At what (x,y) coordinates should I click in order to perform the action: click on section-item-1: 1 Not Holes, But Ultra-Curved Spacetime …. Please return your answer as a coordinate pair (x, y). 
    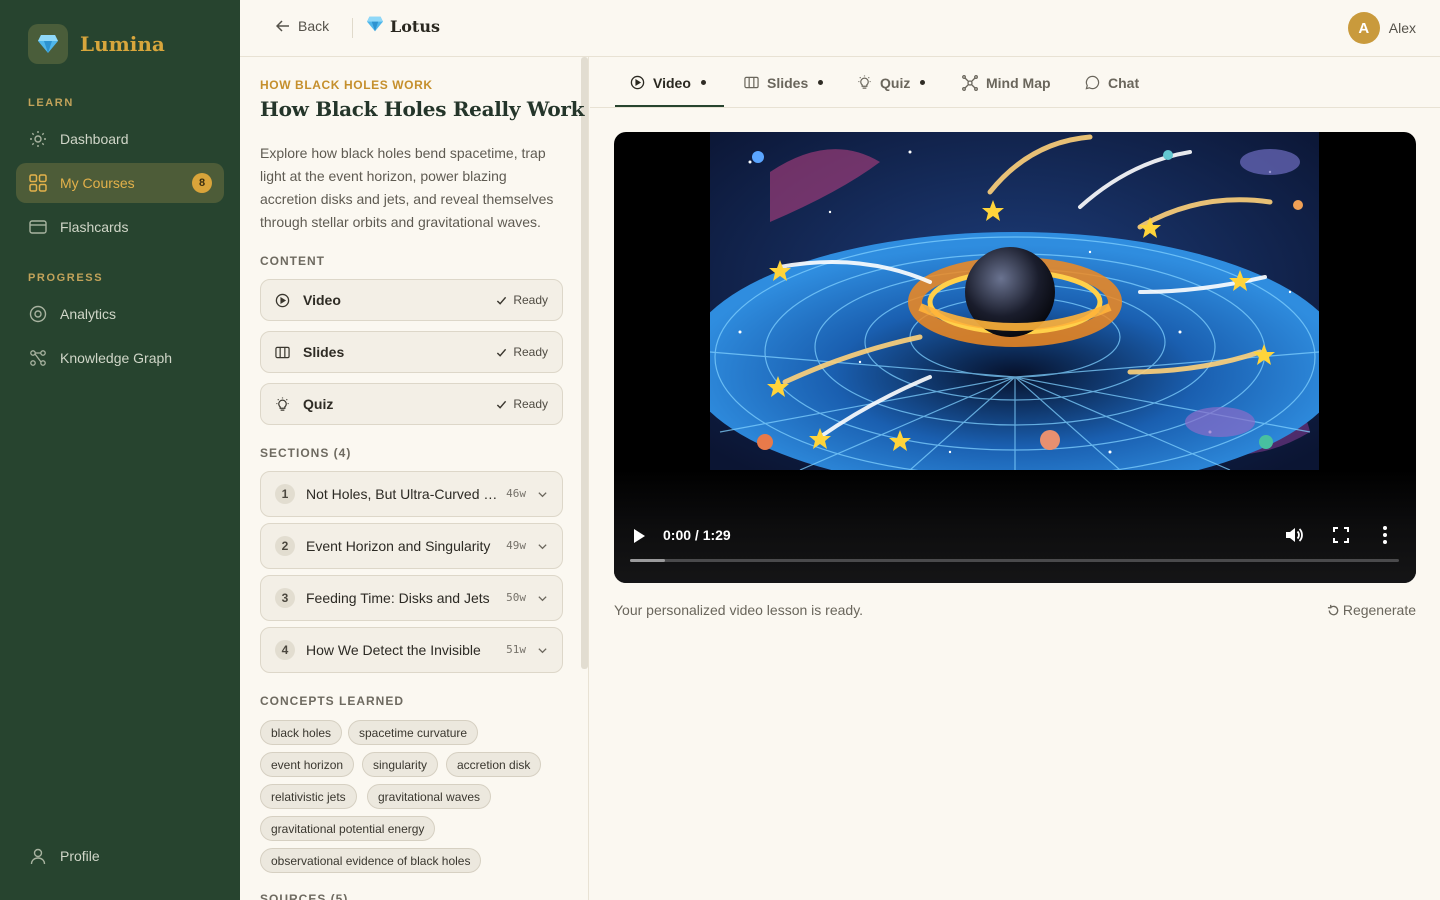
    Looking at the image, I should click on (411, 494).